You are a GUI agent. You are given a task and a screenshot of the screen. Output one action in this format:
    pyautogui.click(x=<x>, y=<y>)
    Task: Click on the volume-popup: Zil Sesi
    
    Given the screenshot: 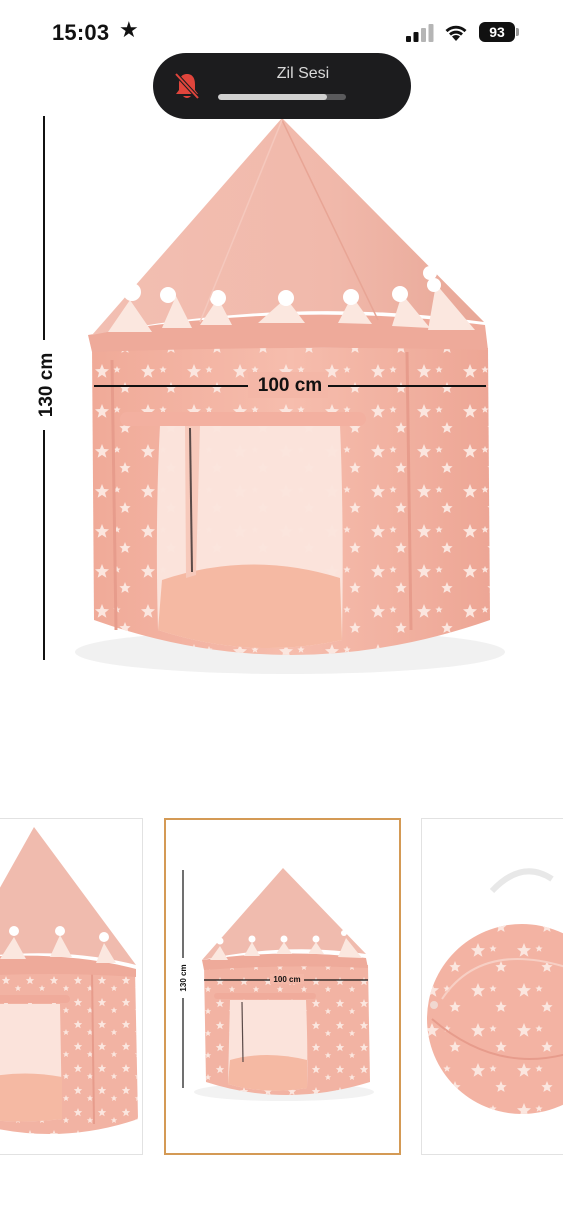 What is the action you would take?
    pyautogui.click(x=282, y=86)
    